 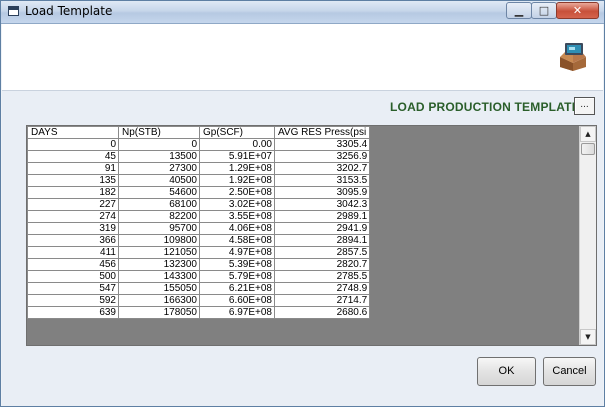 What do you see at coordinates (159, 288) in the screenshot?
I see `cell-np: 155050` at bounding box center [159, 288].